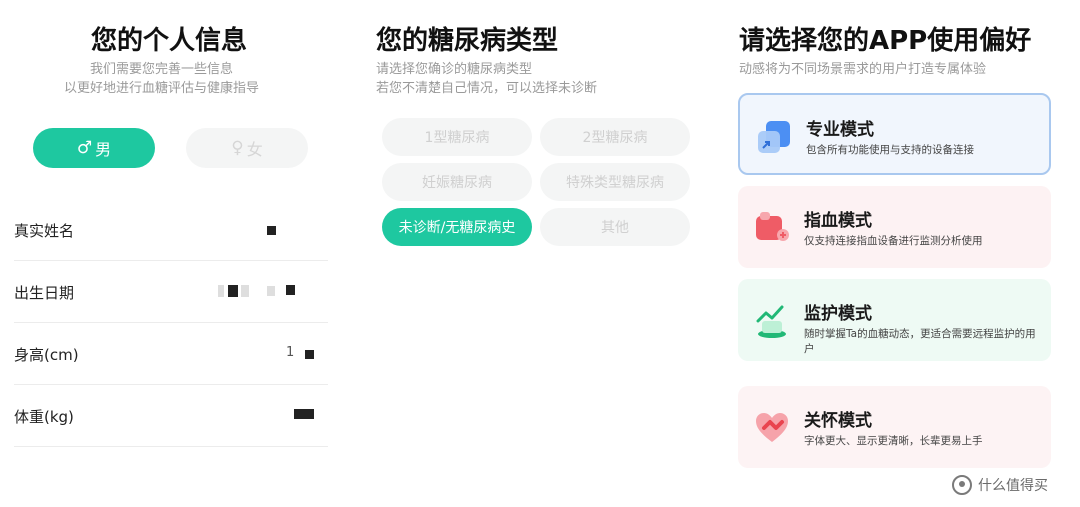 The width and height of the screenshot is (1080, 507). I want to click on option-undiagnosed: 未诊断/无糖尿病史, so click(457, 227).